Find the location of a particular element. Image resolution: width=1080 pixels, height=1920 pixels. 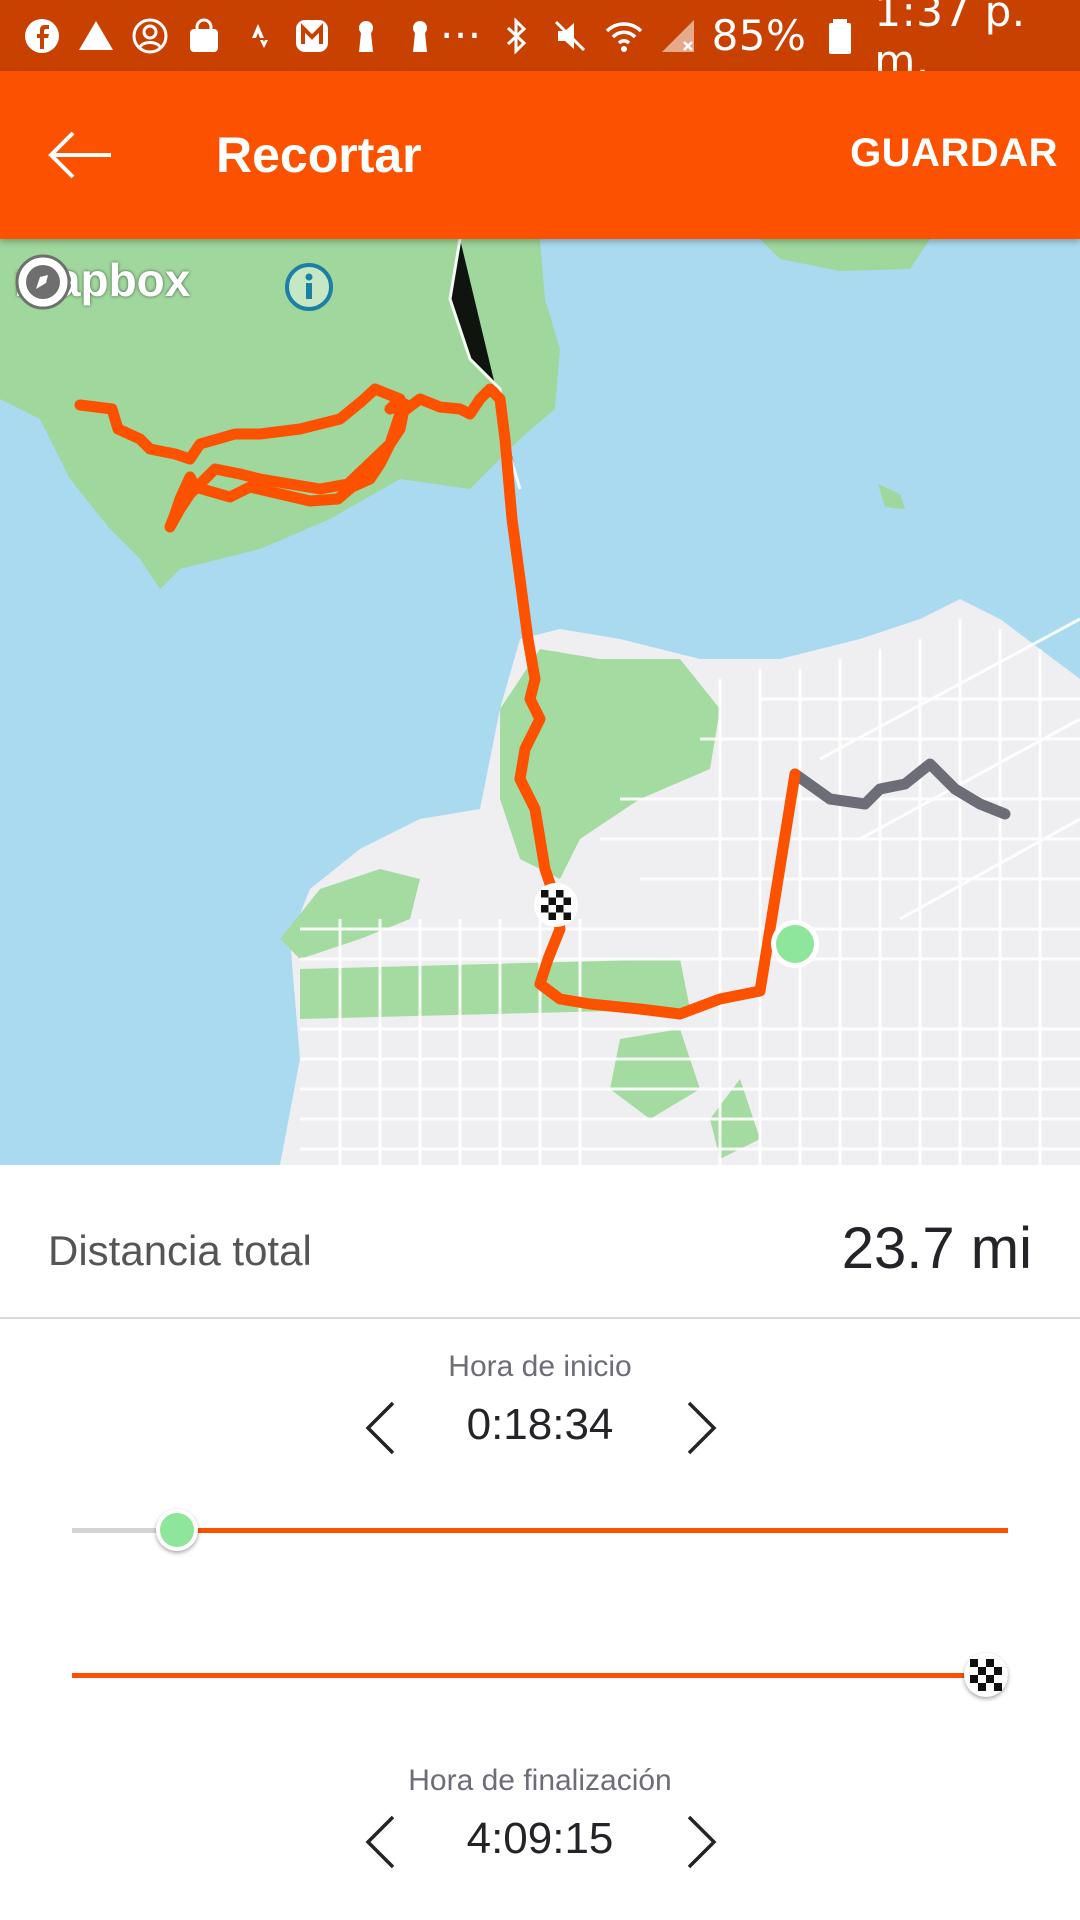

distance-value: 23.7 mi is located at coordinates (936, 1248).